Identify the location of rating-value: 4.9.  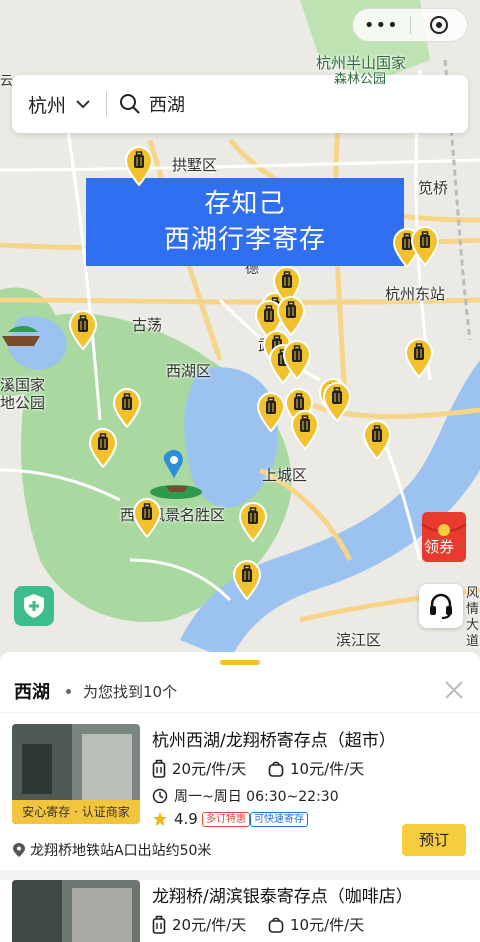
(186, 819).